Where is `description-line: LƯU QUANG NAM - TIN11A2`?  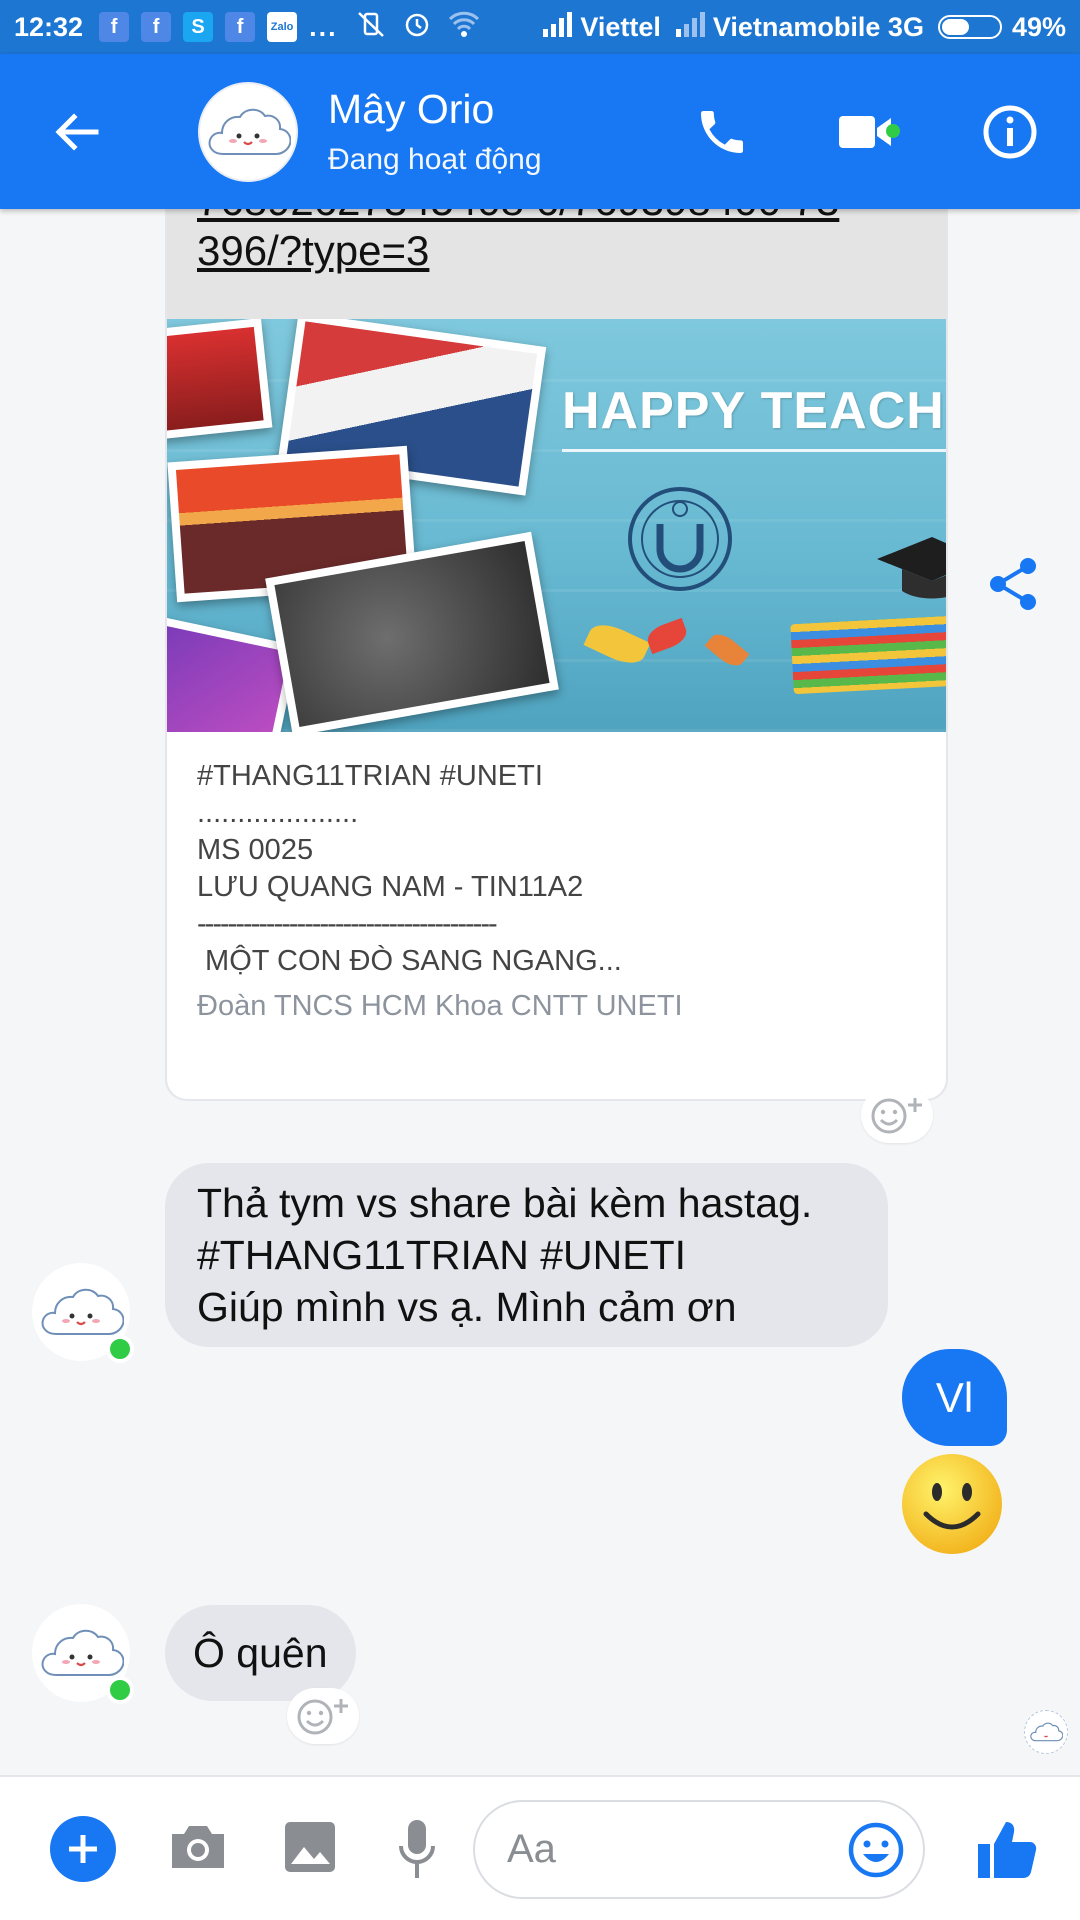
description-line: LƯU QUANG NAM - TIN11A2 is located at coordinates (390, 887).